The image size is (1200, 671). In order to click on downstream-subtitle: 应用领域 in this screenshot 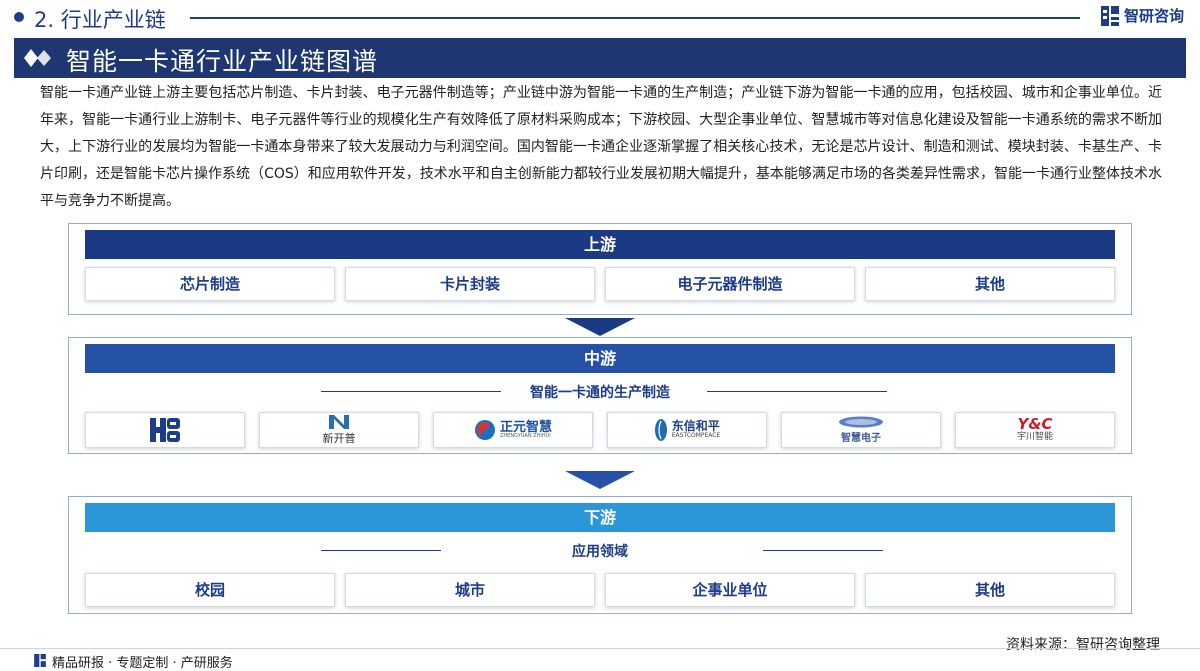, I will do `click(600, 552)`.